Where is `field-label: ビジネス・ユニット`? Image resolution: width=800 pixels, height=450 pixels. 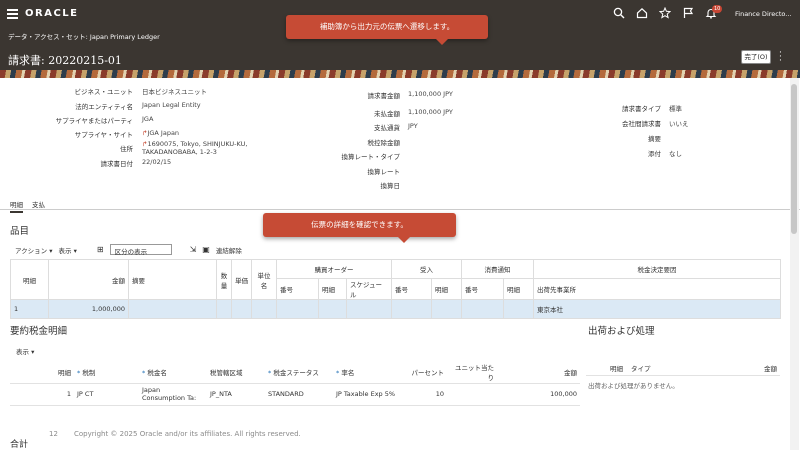 field-label: ビジネス・ユニット is located at coordinates (104, 92).